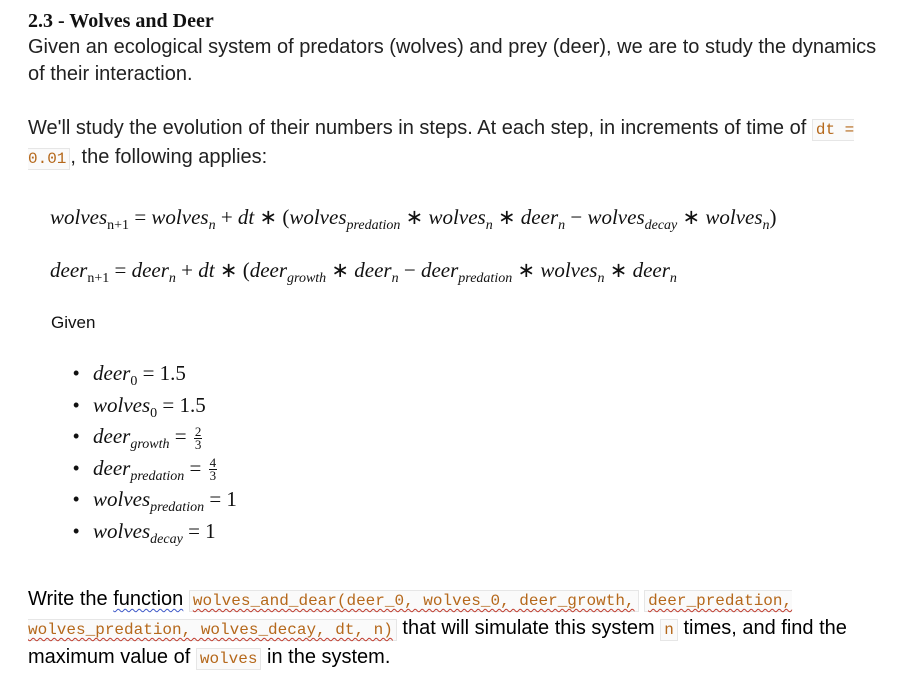  I want to click on eq2-factor-sub: n, so click(395, 279).